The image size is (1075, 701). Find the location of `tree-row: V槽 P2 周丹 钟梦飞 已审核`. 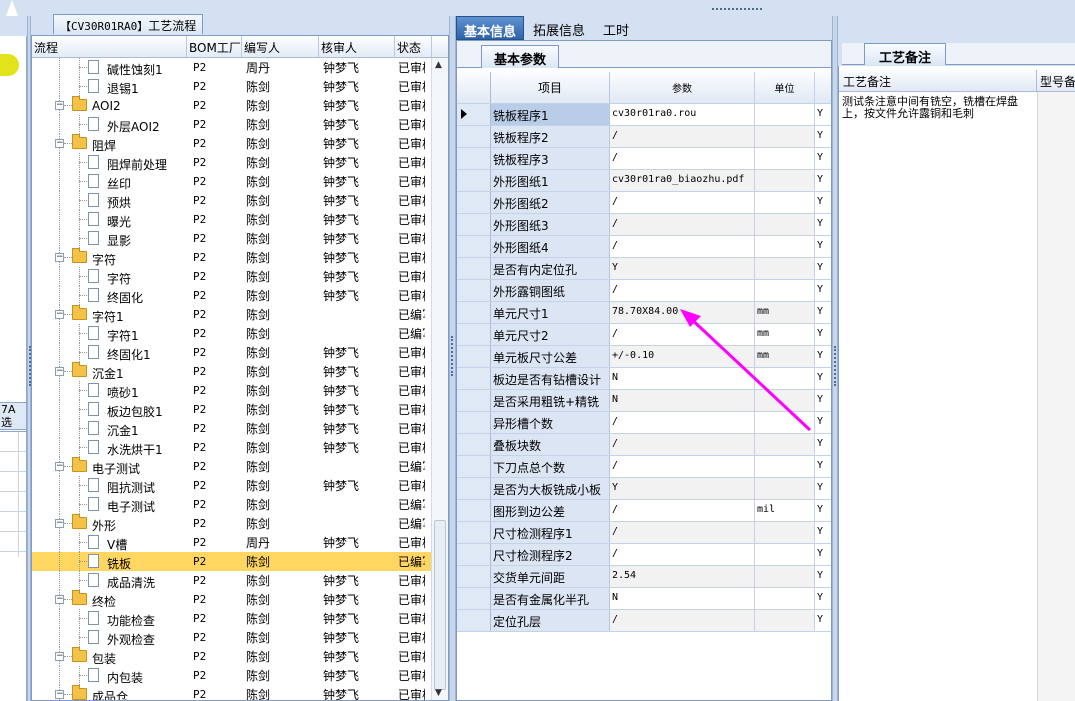

tree-row: V槽 P2 周丹 钟梦飞 已审核 is located at coordinates (240, 542).